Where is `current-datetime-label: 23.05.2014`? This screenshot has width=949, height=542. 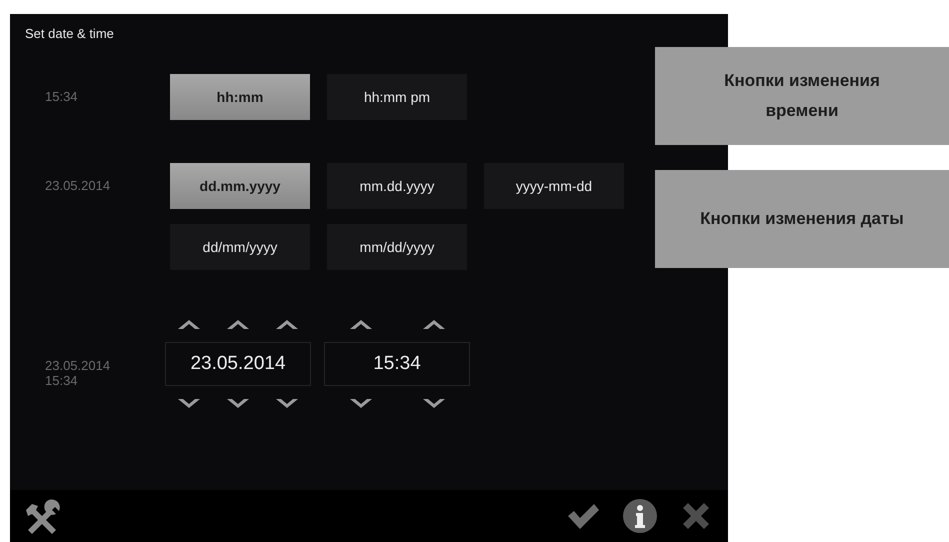 current-datetime-label: 23.05.2014 is located at coordinates (78, 365).